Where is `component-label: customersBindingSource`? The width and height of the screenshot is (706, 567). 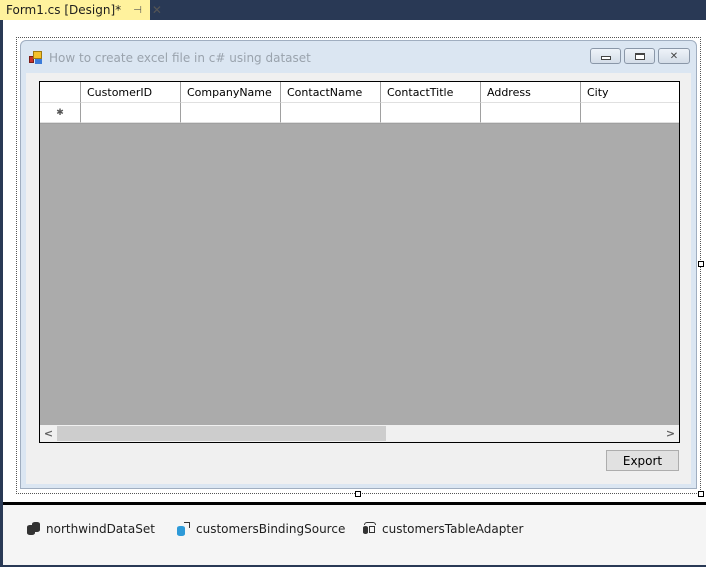
component-label: customersBindingSource is located at coordinates (271, 529).